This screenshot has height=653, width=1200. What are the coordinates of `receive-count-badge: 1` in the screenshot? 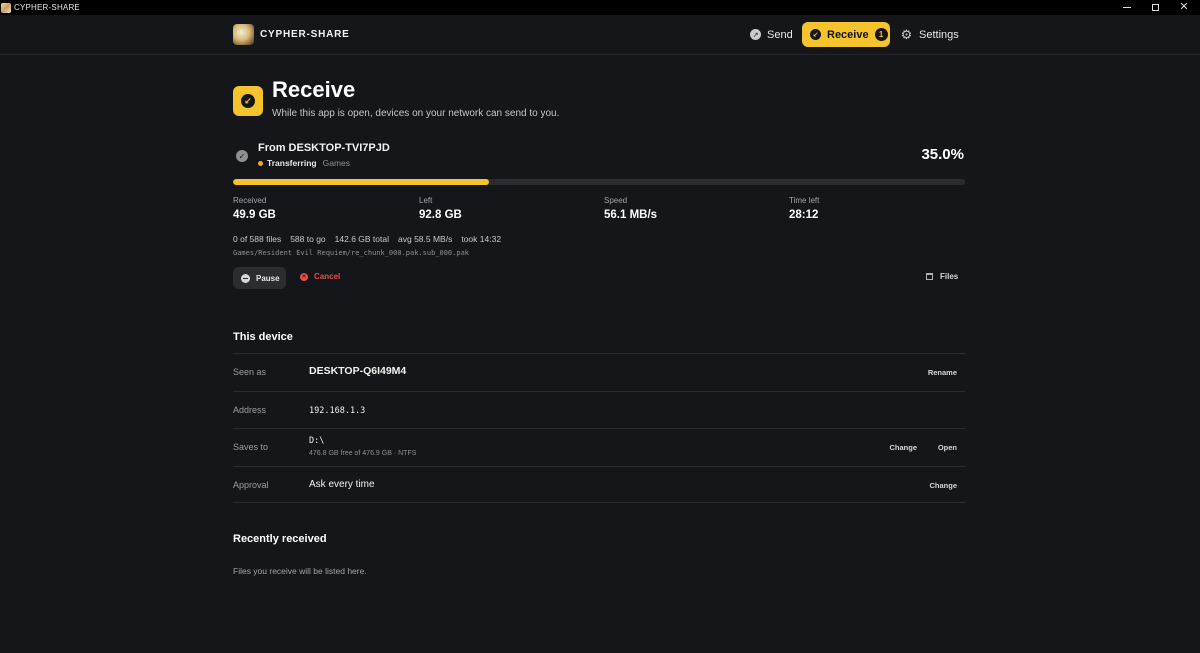 It's located at (881, 34).